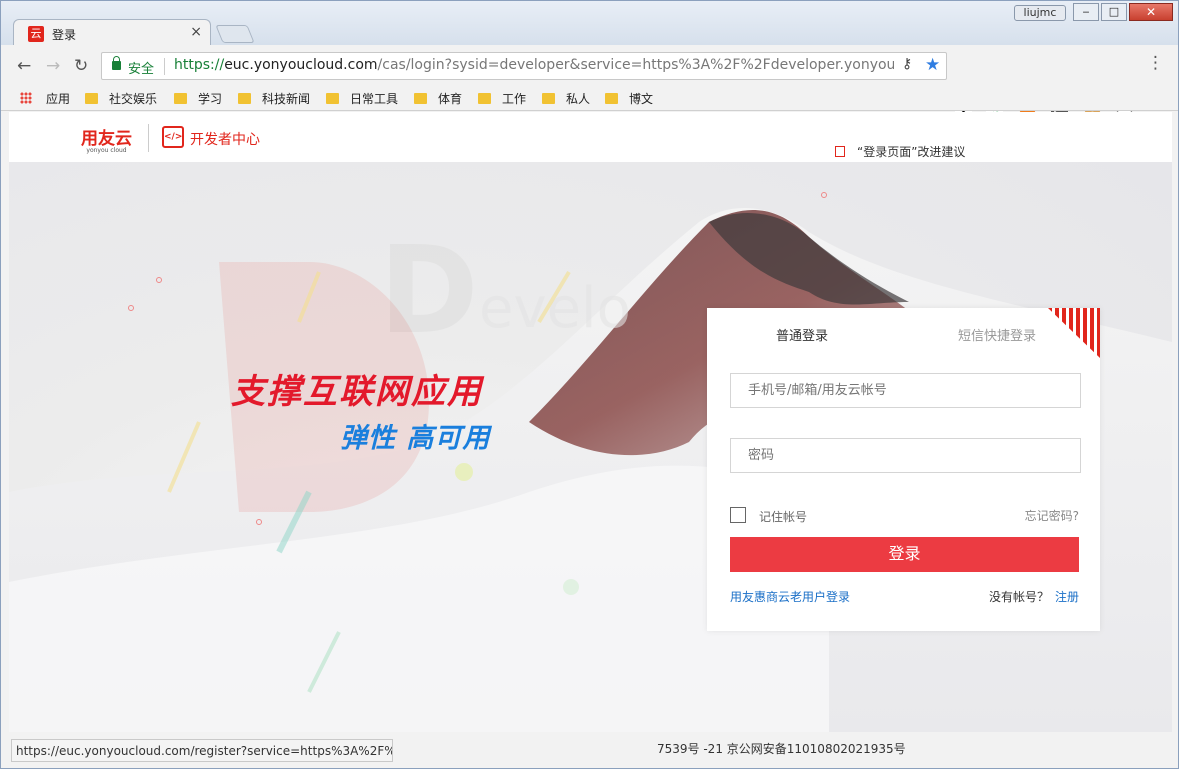 The width and height of the screenshot is (1179, 769). What do you see at coordinates (840, 151) in the screenshot?
I see `edit-icon` at bounding box center [840, 151].